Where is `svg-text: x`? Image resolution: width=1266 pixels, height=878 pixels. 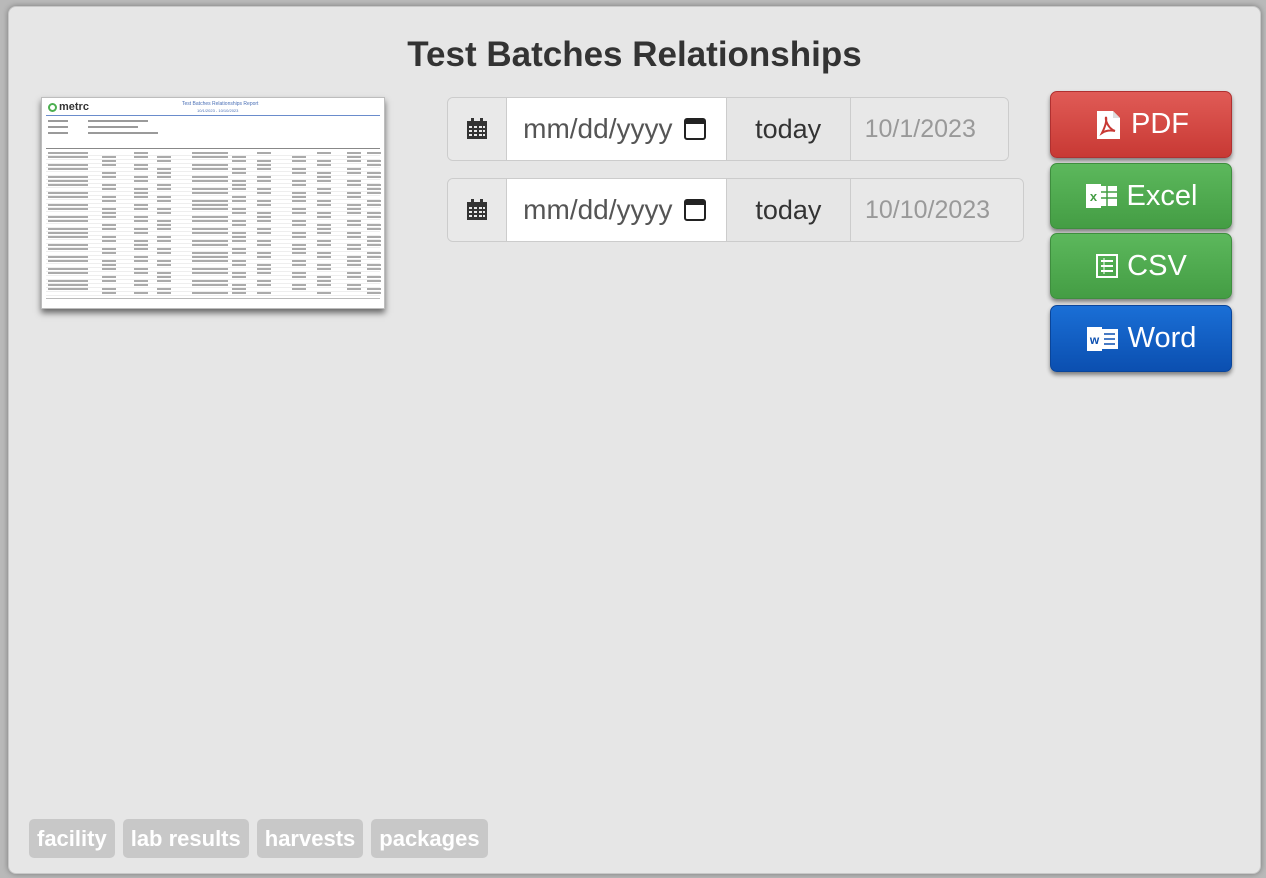
svg-text: x is located at coordinates (1093, 196).